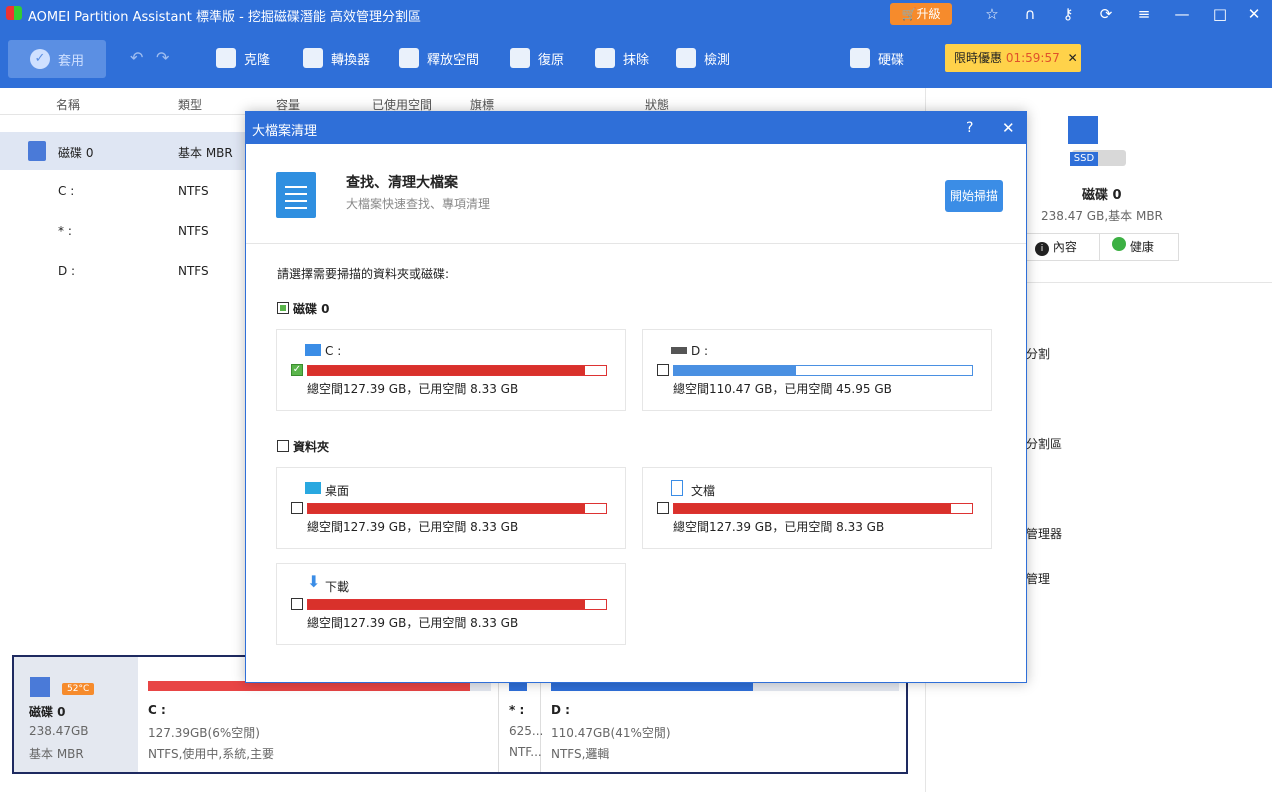  What do you see at coordinates (76, 714) in the screenshot?
I see `disk-summary: 52°C 磁碟 0 238.47GB 基本 MBR` at bounding box center [76, 714].